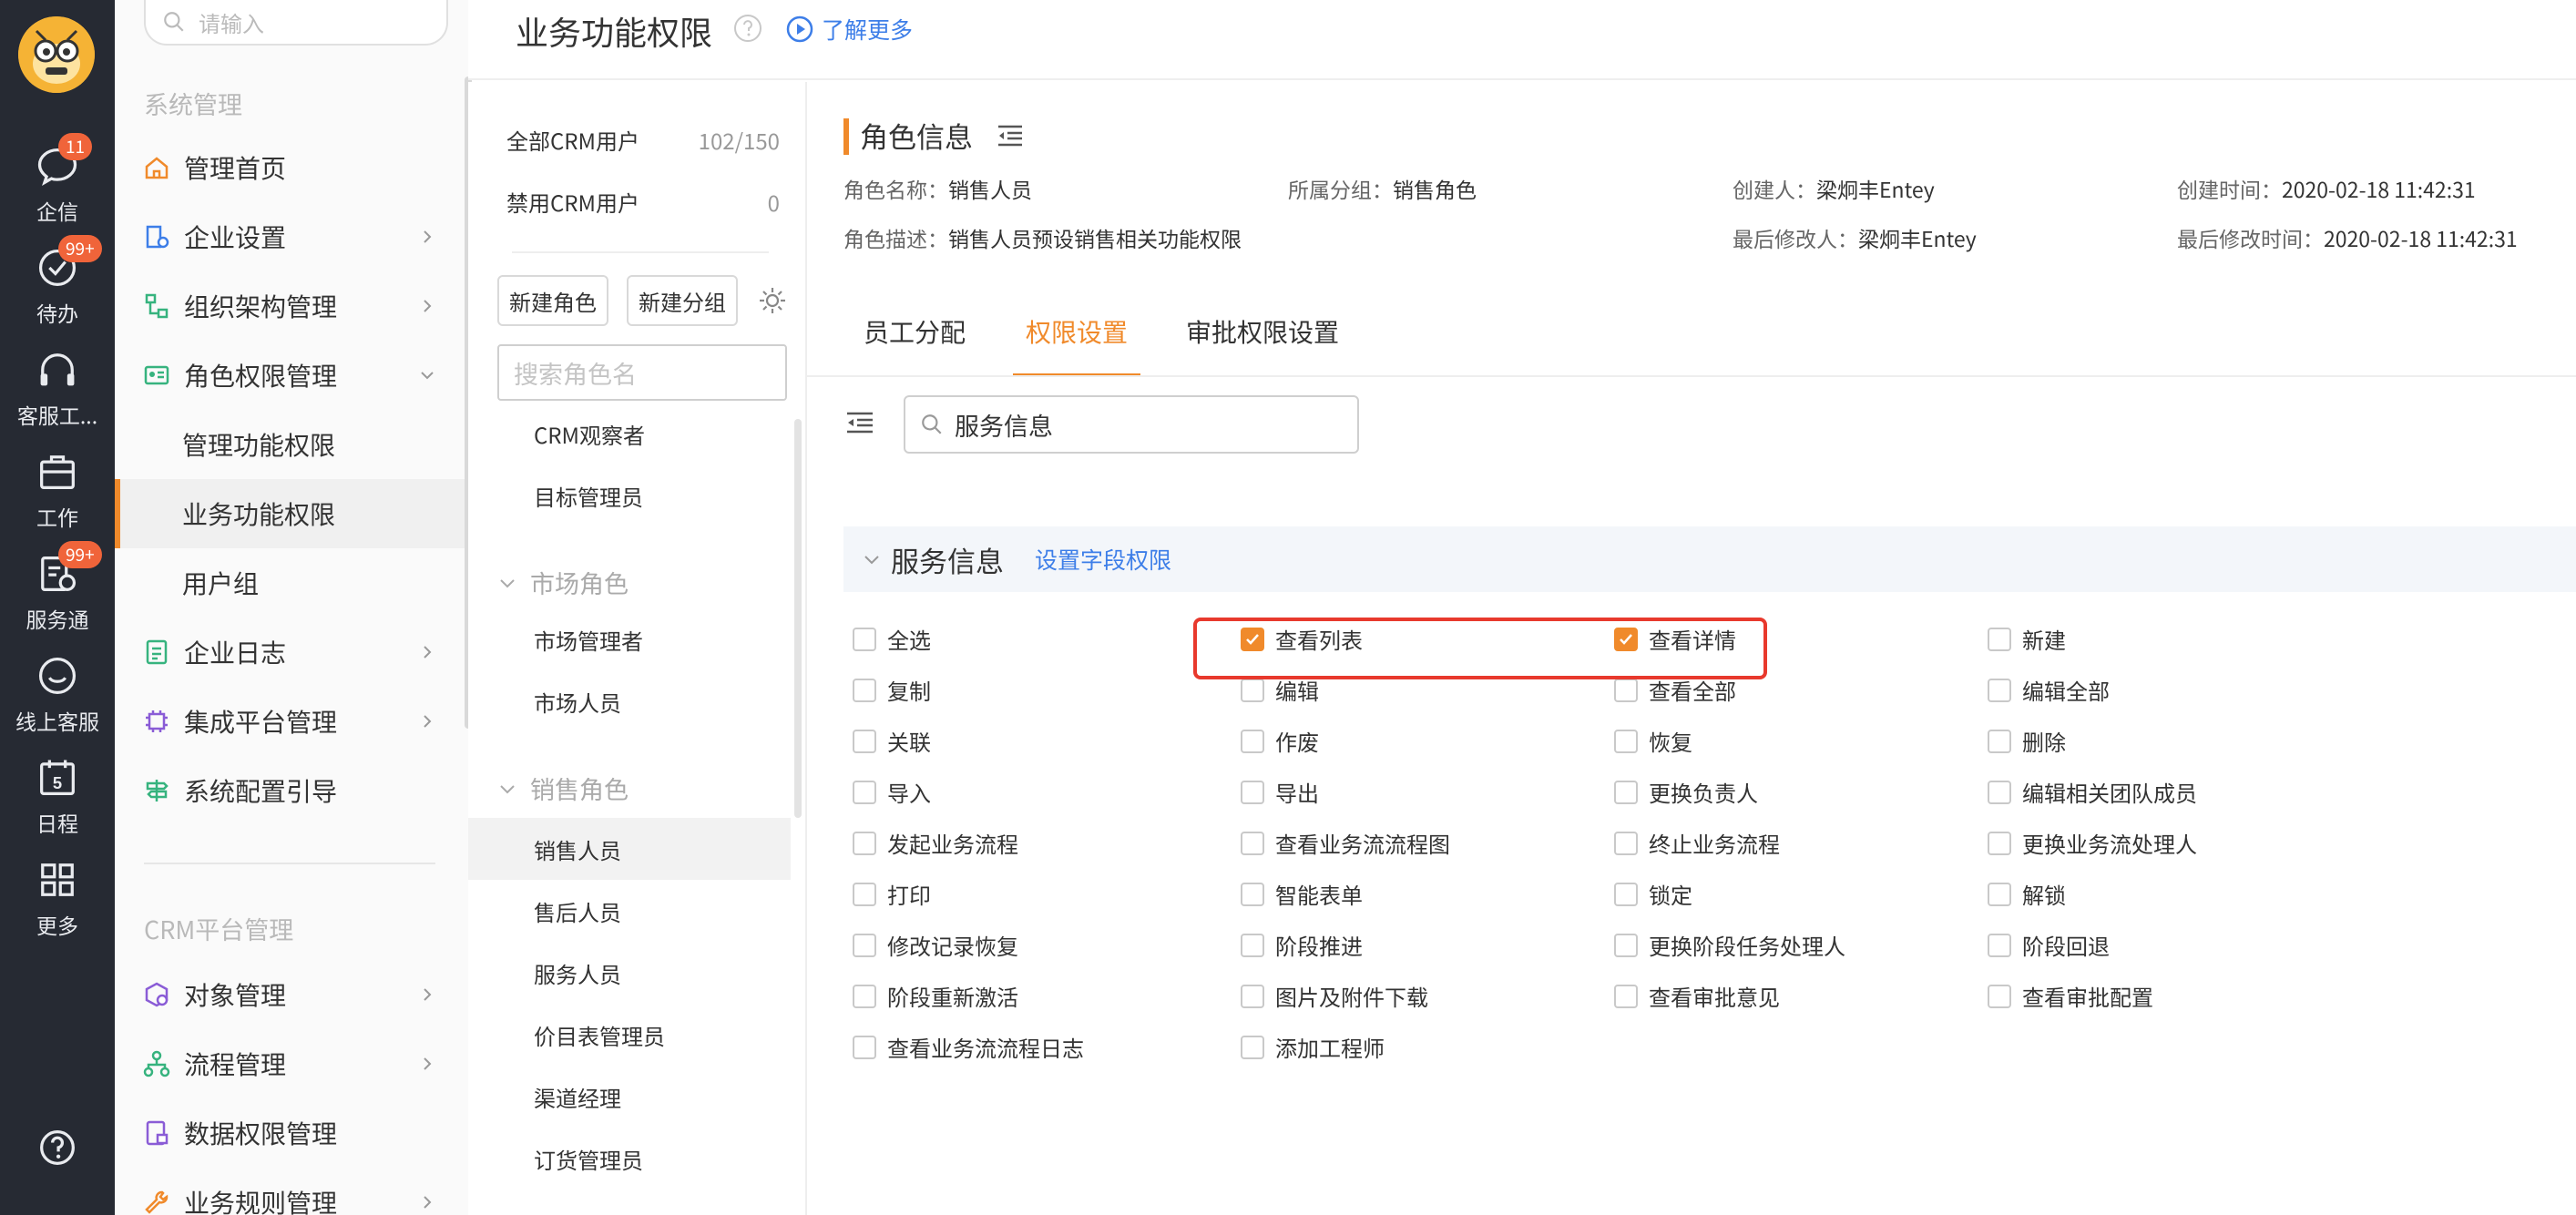 Image resolution: width=2576 pixels, height=1215 pixels. Describe the element at coordinates (629, 1097) in the screenshot. I see `role-item: 渠道经理` at that location.